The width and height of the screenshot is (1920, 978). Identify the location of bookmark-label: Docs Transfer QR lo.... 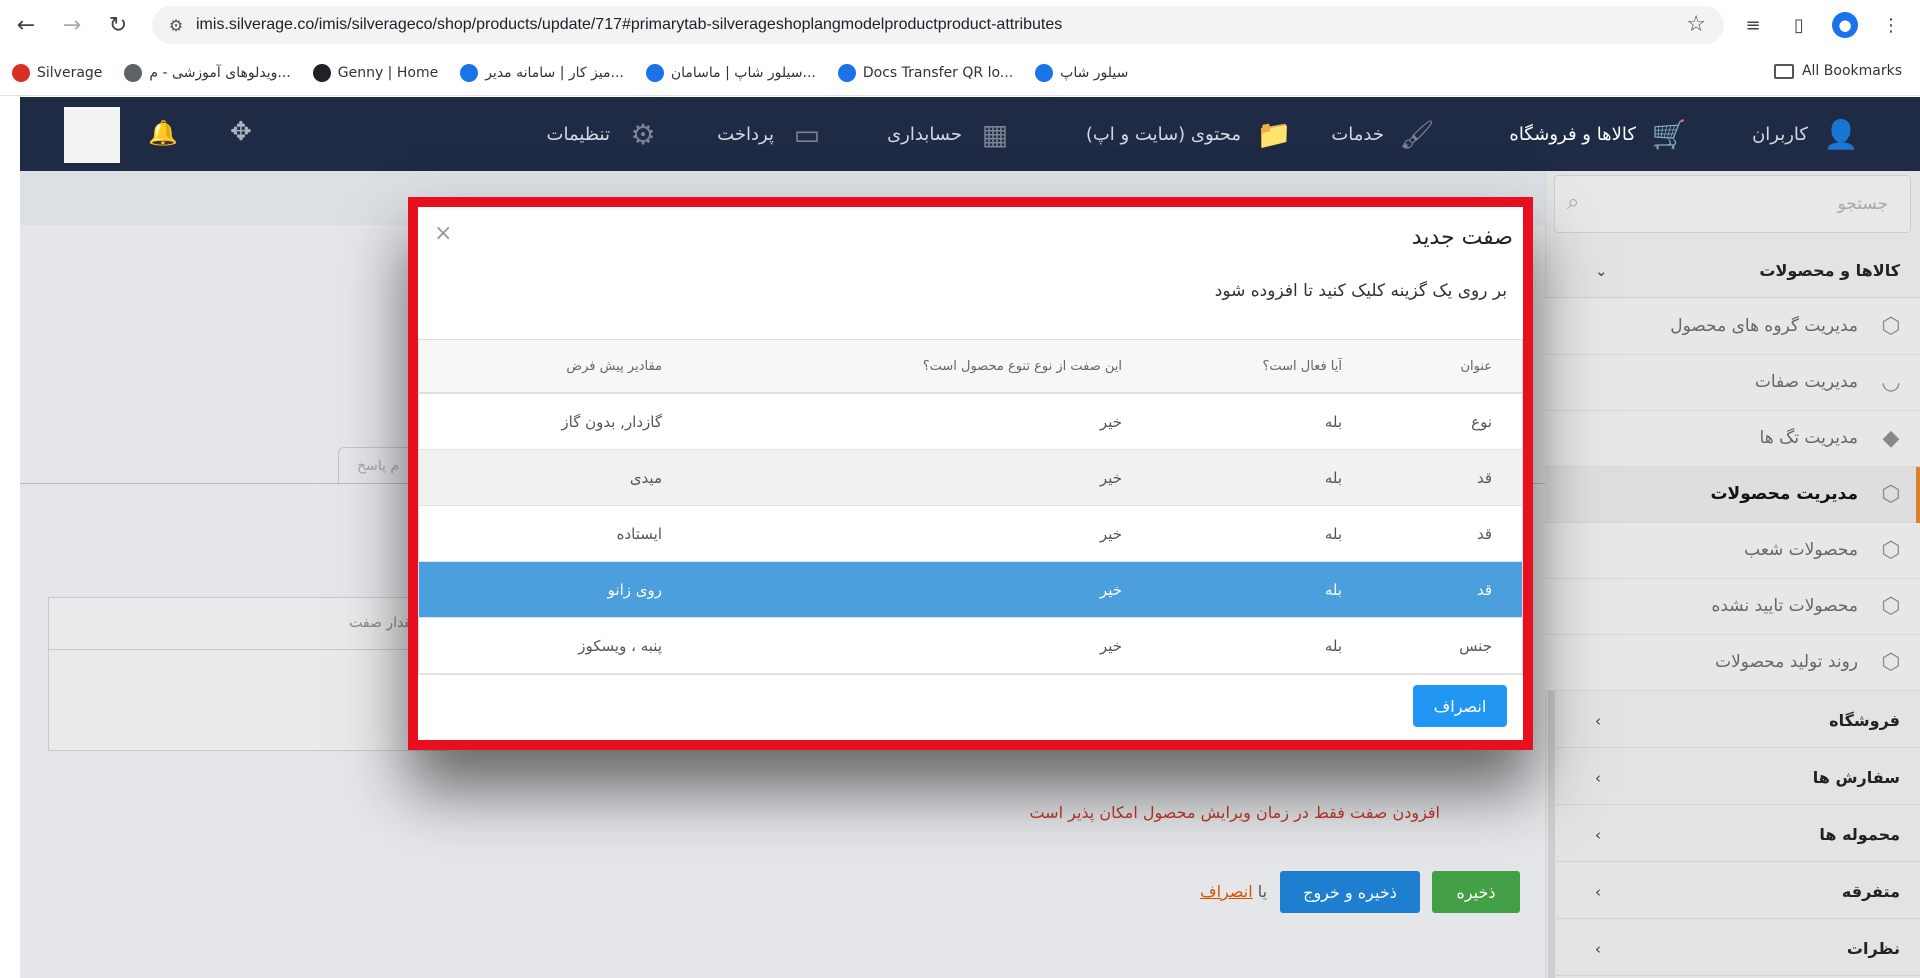
(938, 72).